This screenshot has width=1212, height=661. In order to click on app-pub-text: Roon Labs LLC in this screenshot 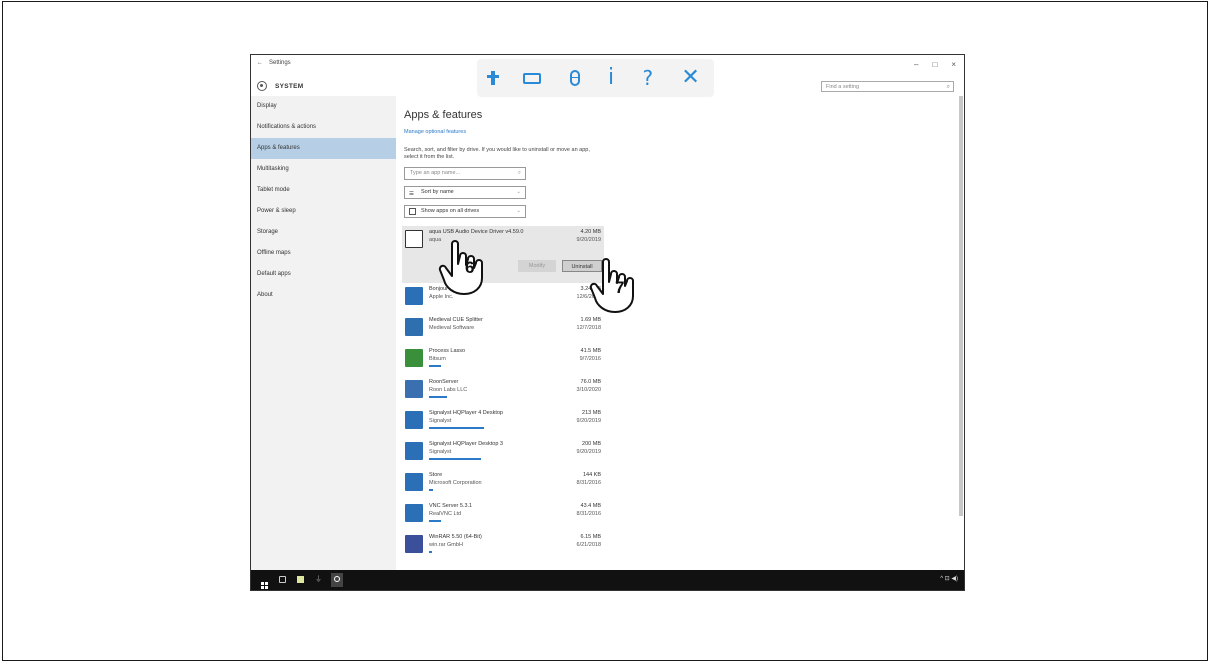, I will do `click(448, 390)`.